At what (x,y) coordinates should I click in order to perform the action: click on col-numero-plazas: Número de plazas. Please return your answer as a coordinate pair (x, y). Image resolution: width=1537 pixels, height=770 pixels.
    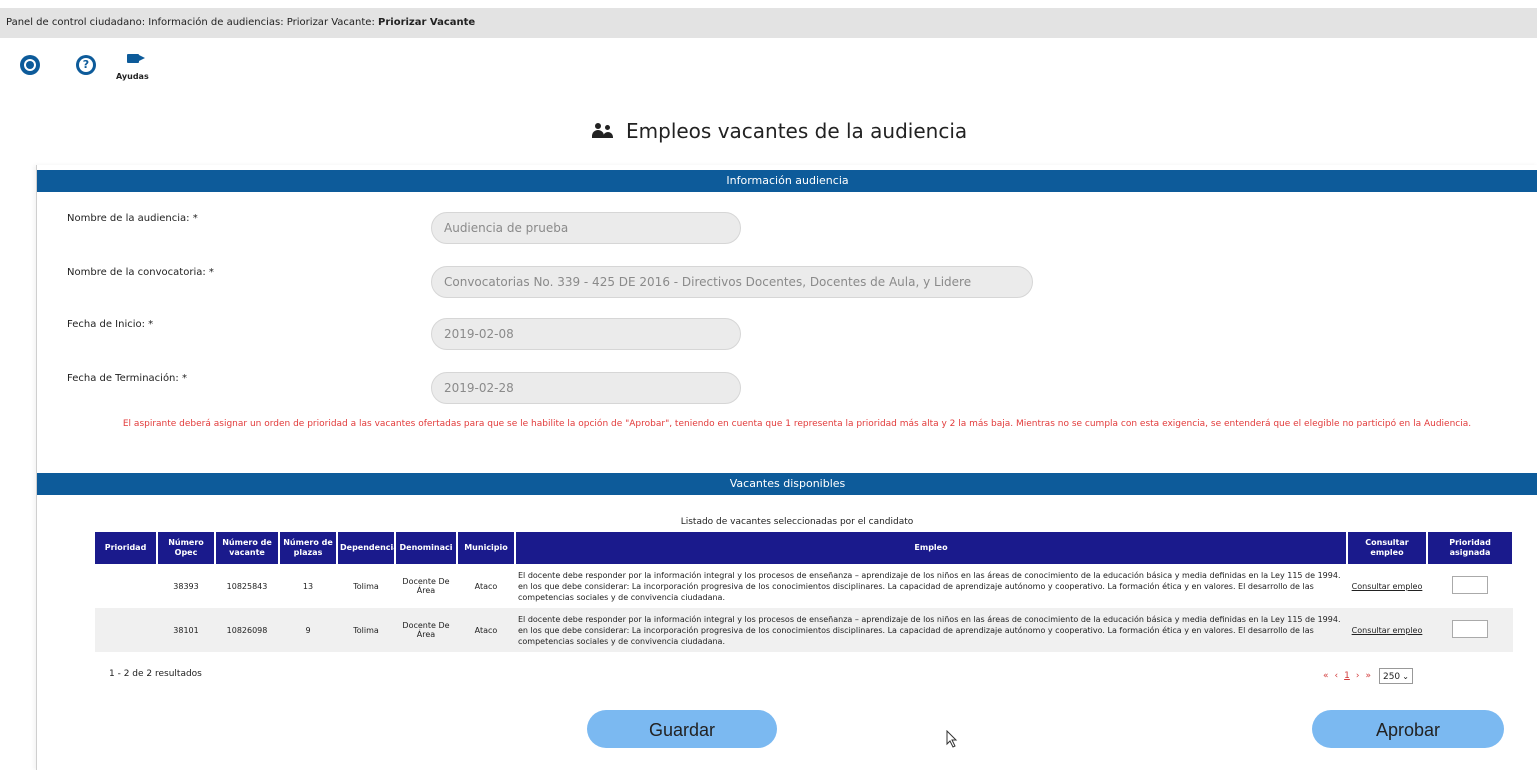
    Looking at the image, I should click on (308, 548).